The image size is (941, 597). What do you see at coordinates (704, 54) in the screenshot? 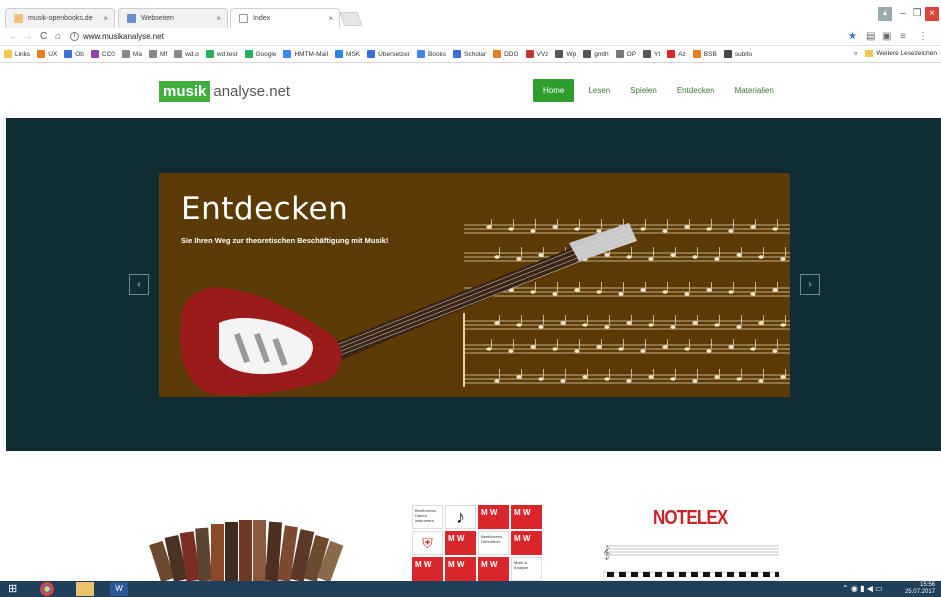
I see `bookmark-item: BSB` at bounding box center [704, 54].